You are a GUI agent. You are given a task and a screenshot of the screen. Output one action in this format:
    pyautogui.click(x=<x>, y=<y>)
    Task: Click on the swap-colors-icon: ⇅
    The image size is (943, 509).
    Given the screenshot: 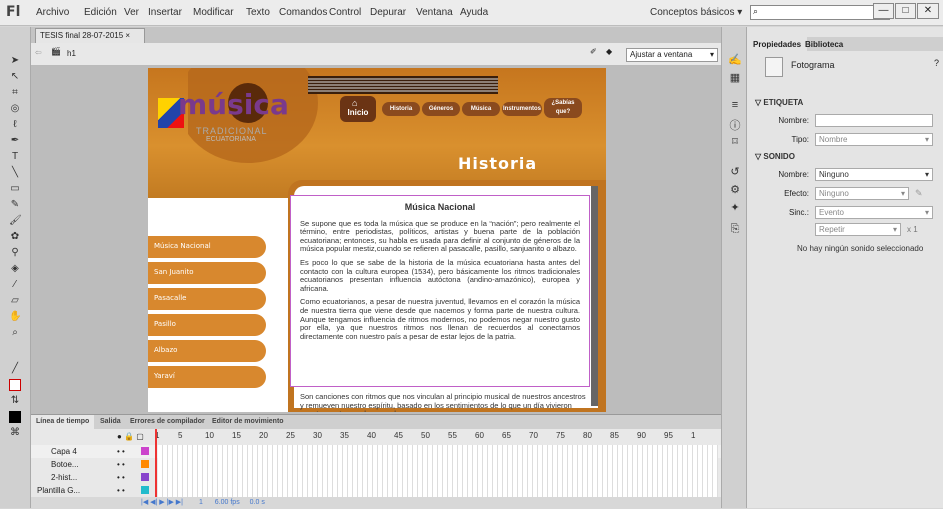 What is the action you would take?
    pyautogui.click(x=15, y=401)
    